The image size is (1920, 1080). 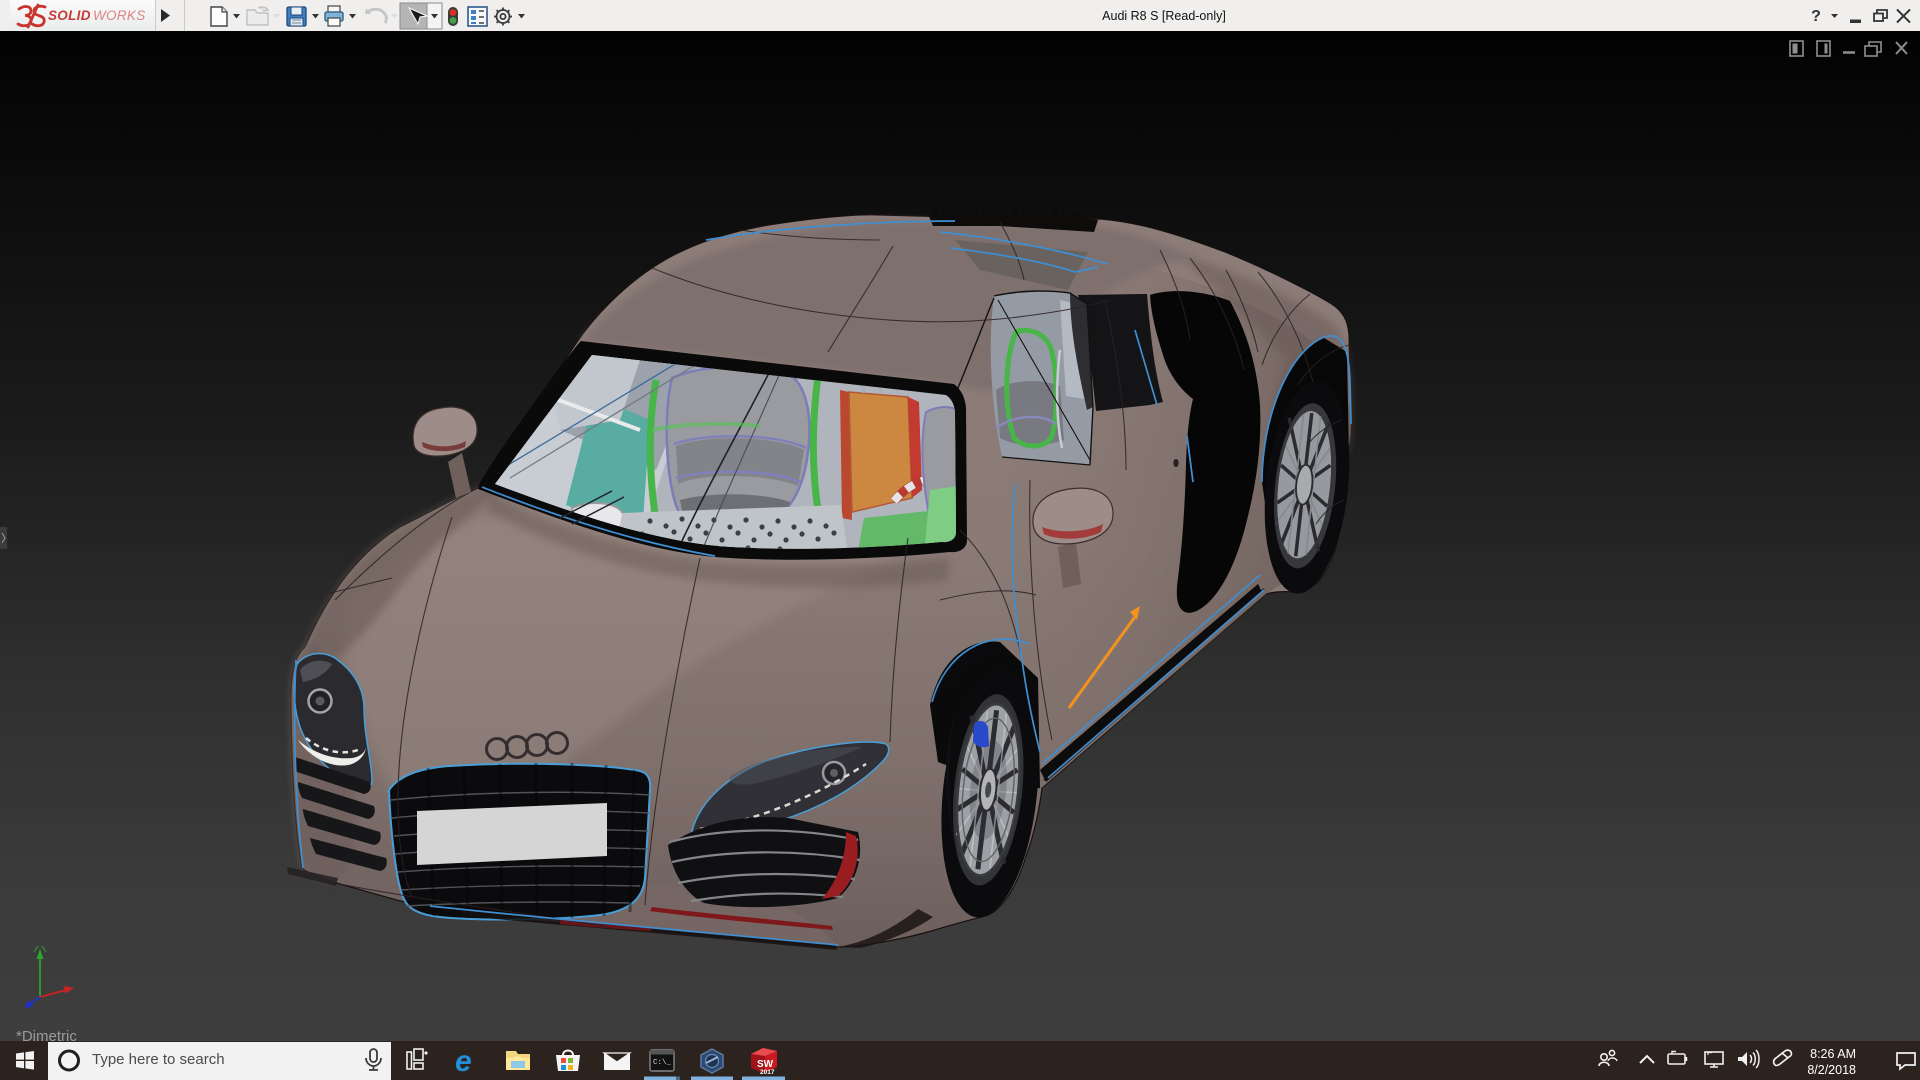 What do you see at coordinates (662, 1063) in the screenshot?
I see `svg-text: C:\_` at bounding box center [662, 1063].